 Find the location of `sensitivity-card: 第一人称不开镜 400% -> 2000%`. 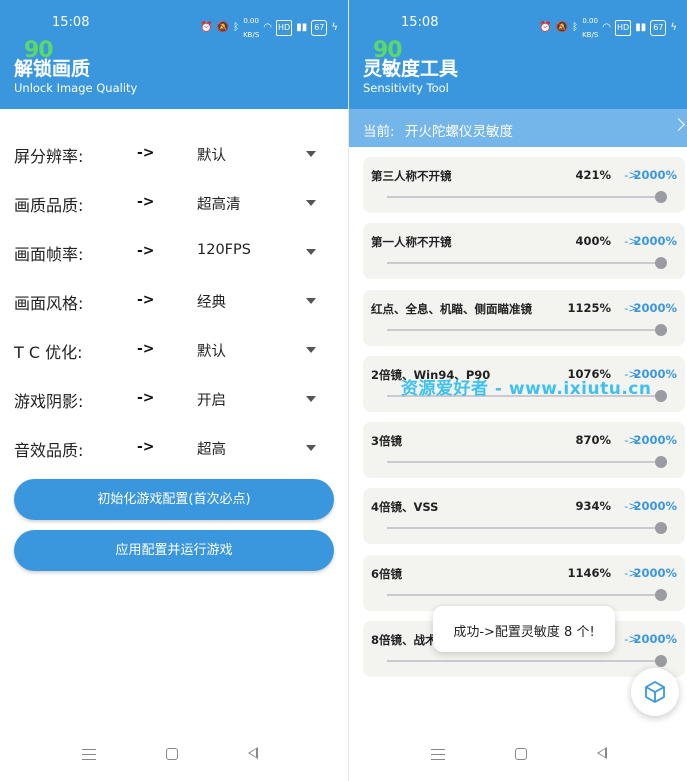

sensitivity-card: 第一人称不开镜 400% -> 2000% is located at coordinates (524, 251).